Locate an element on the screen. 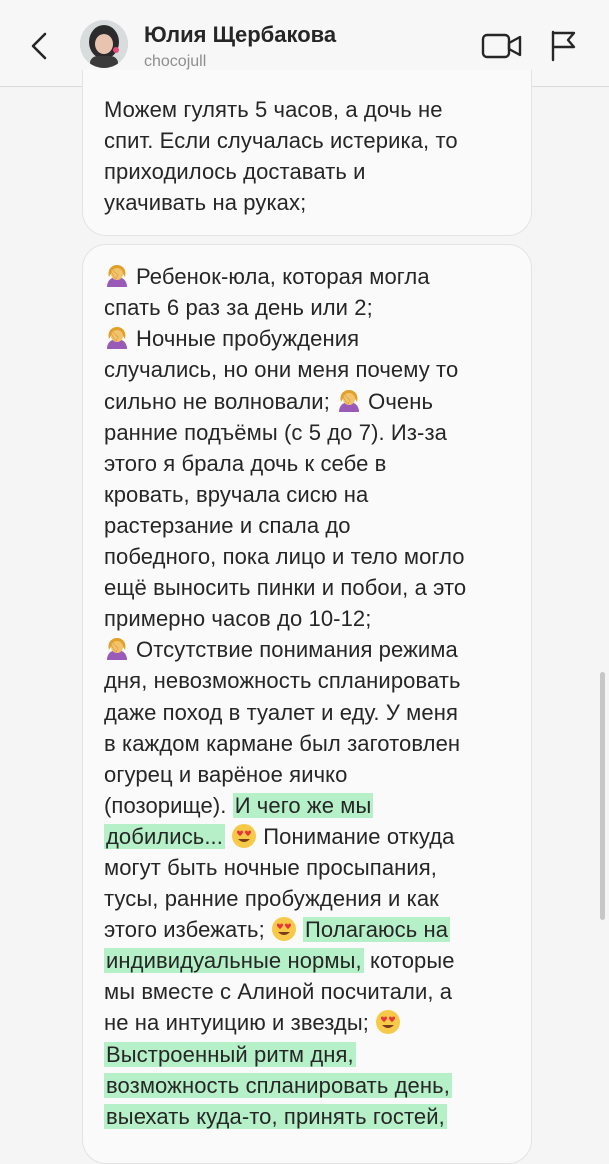  message-text-line: спать 6 раз за день или 2; is located at coordinates (238, 307).